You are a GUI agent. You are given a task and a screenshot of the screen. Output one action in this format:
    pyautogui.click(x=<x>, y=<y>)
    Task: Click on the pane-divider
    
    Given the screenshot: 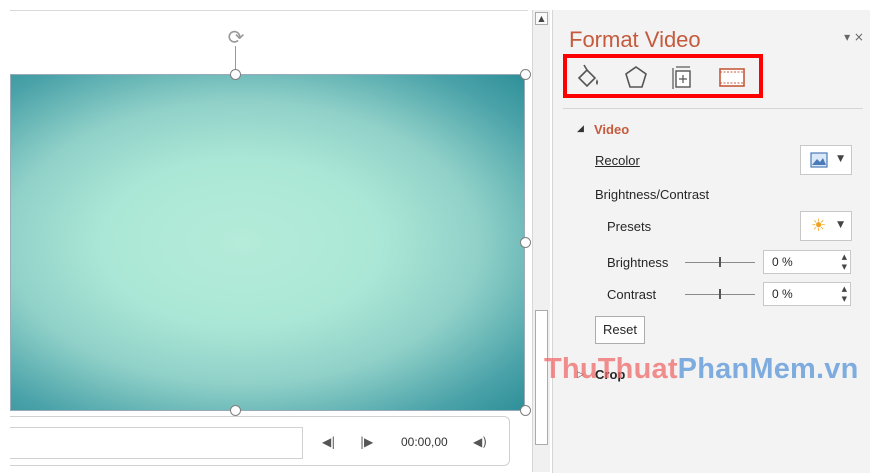 What is the action you would take?
    pyautogui.click(x=713, y=108)
    